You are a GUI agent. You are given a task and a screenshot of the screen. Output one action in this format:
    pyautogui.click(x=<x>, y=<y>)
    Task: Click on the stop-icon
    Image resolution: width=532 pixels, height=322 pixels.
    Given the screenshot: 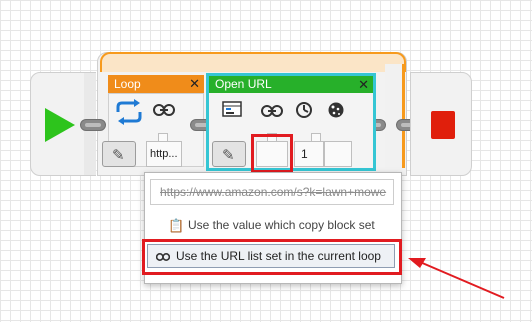 What is the action you would take?
    pyautogui.click(x=443, y=125)
    